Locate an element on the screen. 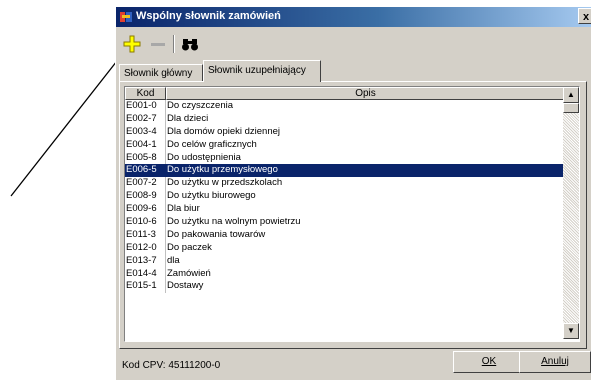  list-row: E002-7 Dla dzieci is located at coordinates (345, 119).